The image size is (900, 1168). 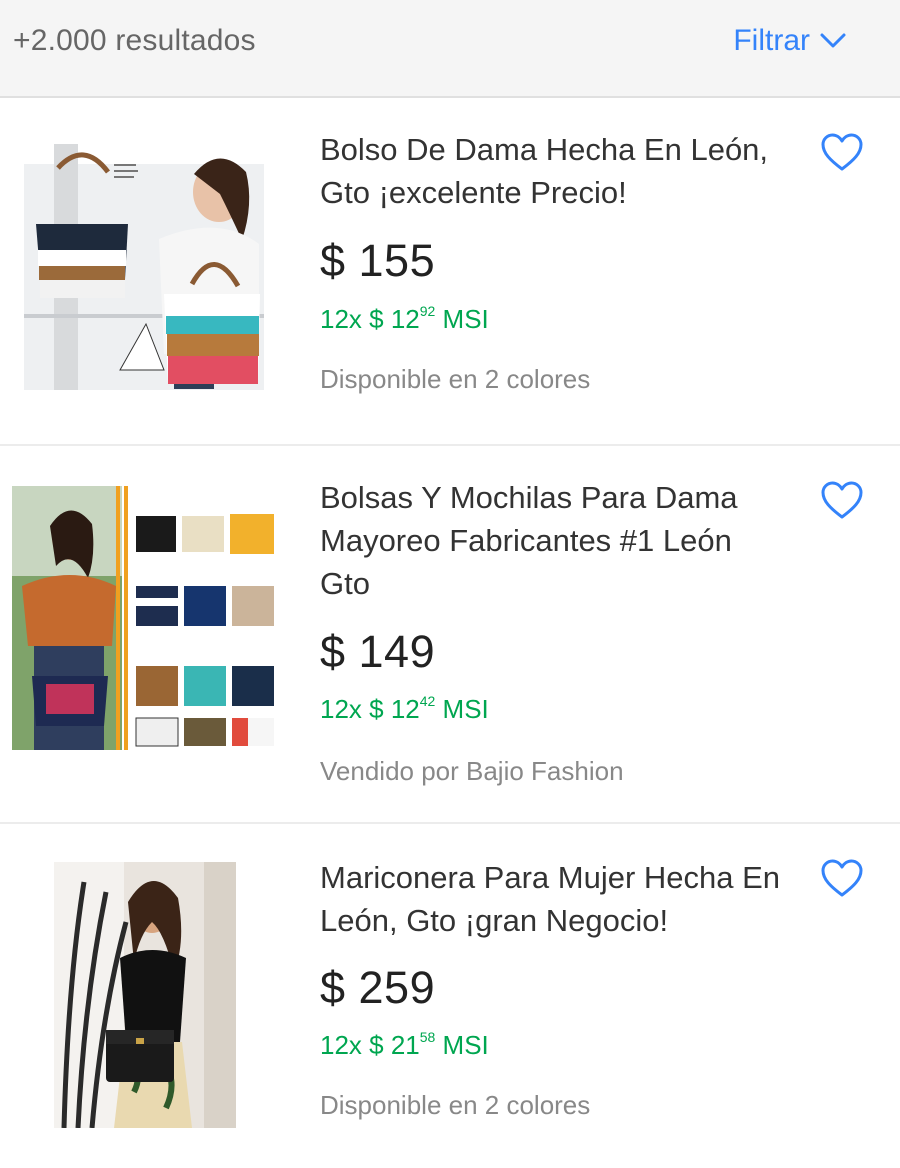 I want to click on results-count: +2.000 resultados, so click(x=134, y=40).